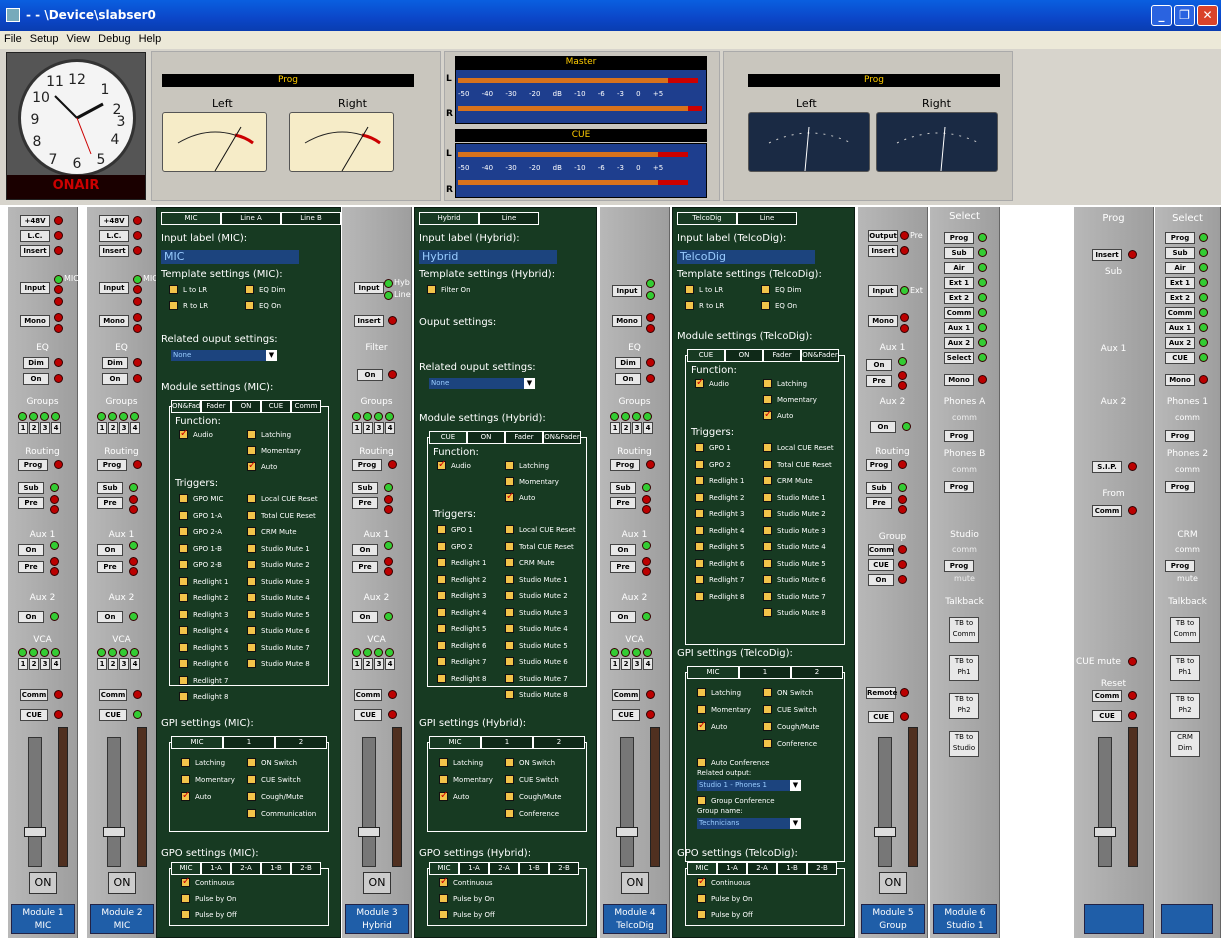 The height and width of the screenshot is (938, 1221). Describe the element at coordinates (183, 663) in the screenshot. I see `trigger-left-10-checkbox` at that location.